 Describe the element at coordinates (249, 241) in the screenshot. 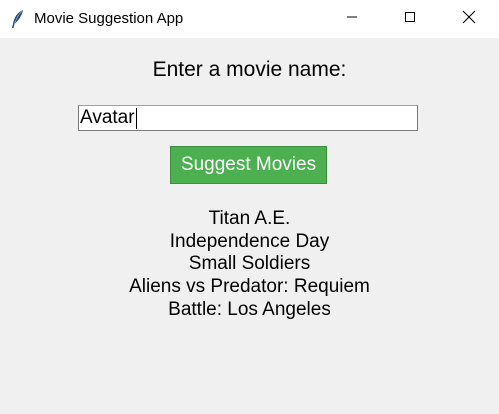

I see `suggestion-item: Independence Day` at that location.